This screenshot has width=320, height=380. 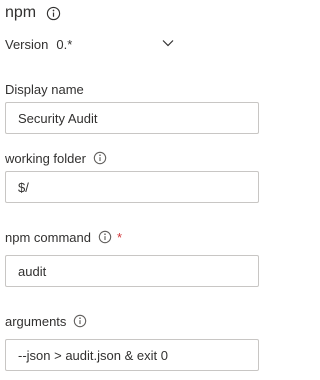 I want to click on arguments-label-row: arguments, so click(x=46, y=321).